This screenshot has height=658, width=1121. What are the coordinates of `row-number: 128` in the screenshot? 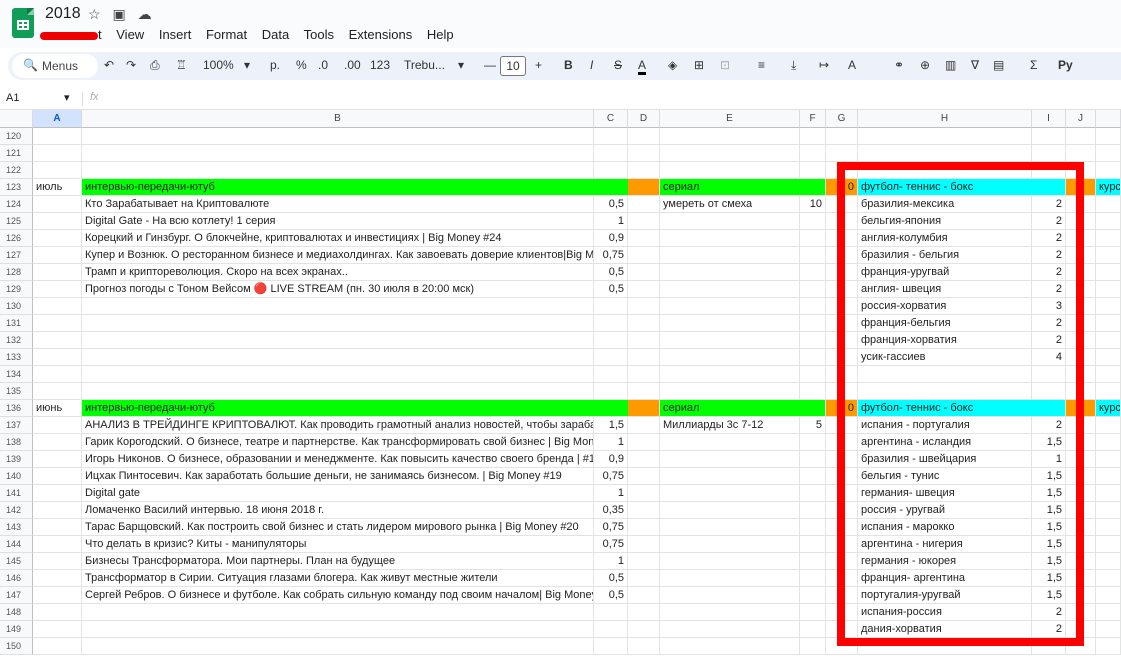 It's located at (16, 272).